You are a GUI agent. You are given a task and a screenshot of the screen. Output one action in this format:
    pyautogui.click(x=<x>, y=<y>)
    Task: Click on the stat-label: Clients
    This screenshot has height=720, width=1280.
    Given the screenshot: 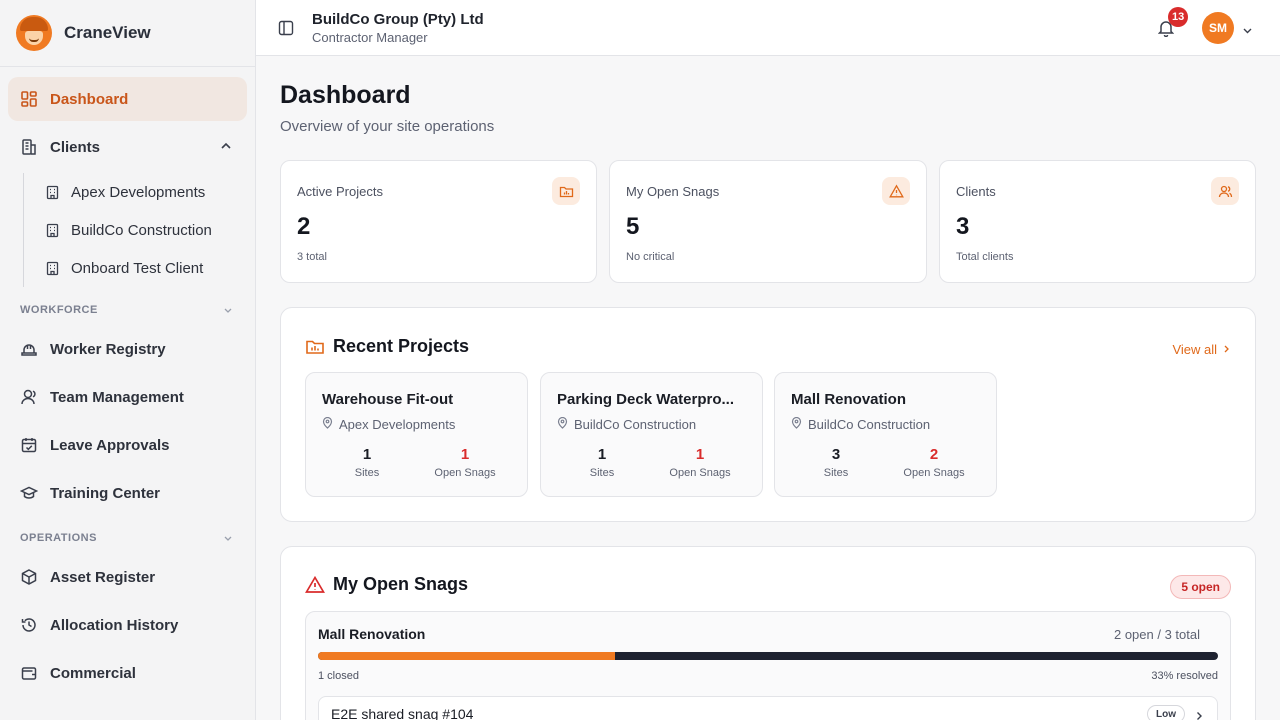 What is the action you would take?
    pyautogui.click(x=976, y=191)
    